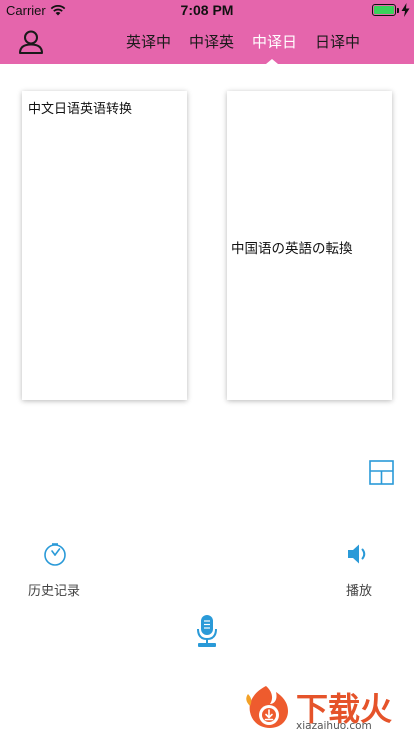 Image resolution: width=414 pixels, height=736 pixels. What do you see at coordinates (207, 631) in the screenshot?
I see `microphone-icon` at bounding box center [207, 631].